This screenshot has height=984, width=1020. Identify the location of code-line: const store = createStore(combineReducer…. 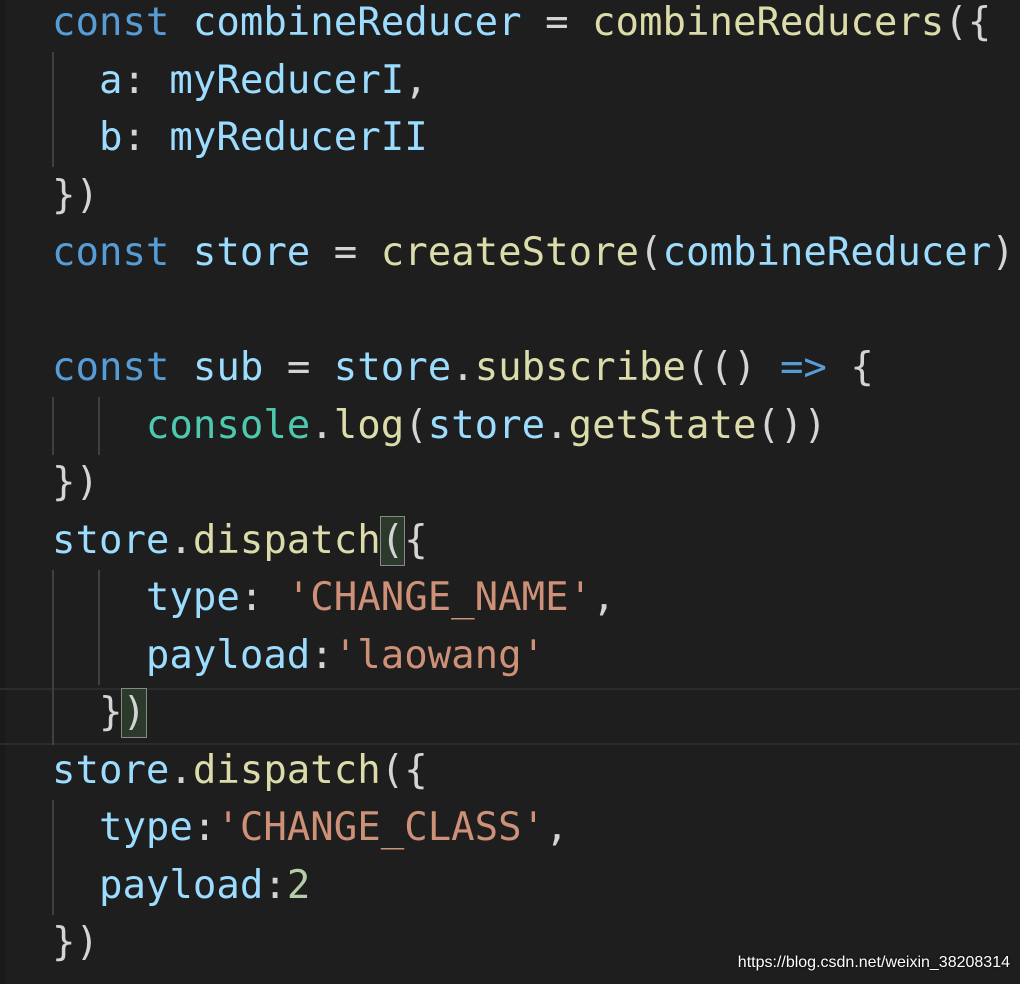
(533, 253).